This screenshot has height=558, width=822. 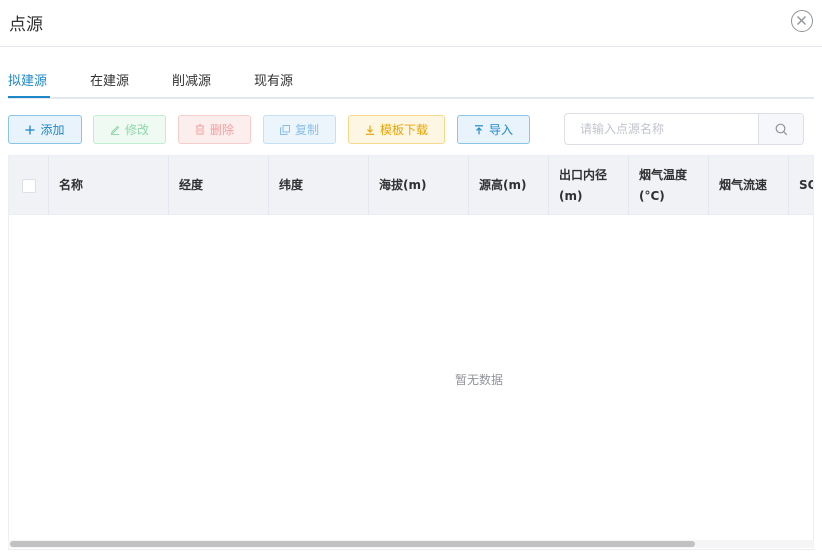 What do you see at coordinates (136, 130) in the screenshot?
I see `edit-button-label: 修改` at bounding box center [136, 130].